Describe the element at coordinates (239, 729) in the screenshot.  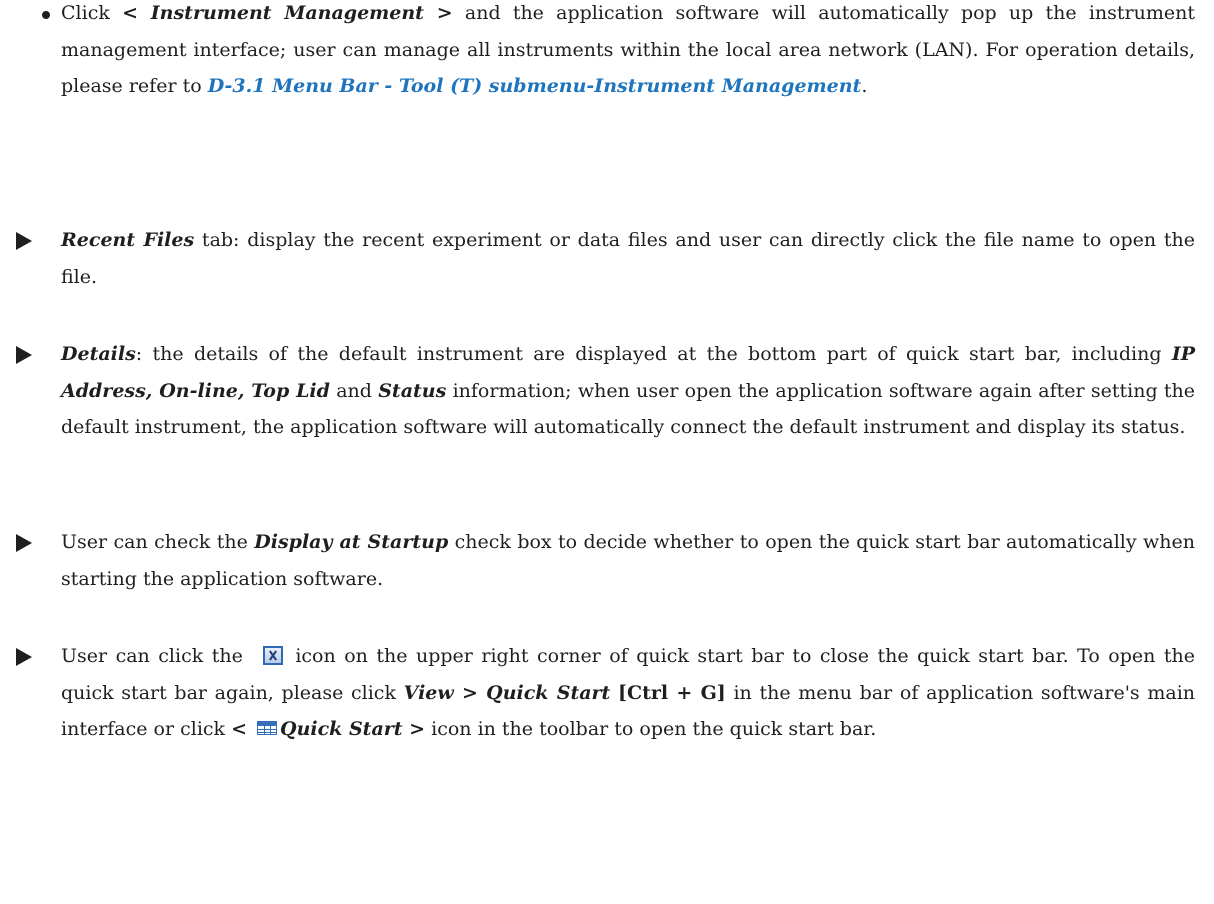
I see `text-segment: <` at that location.